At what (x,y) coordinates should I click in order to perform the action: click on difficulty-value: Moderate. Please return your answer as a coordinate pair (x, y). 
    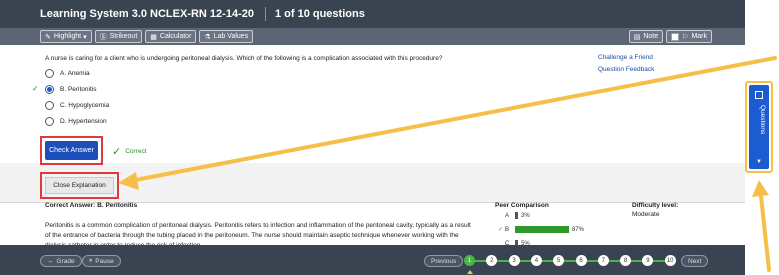
    Looking at the image, I should click on (646, 214).